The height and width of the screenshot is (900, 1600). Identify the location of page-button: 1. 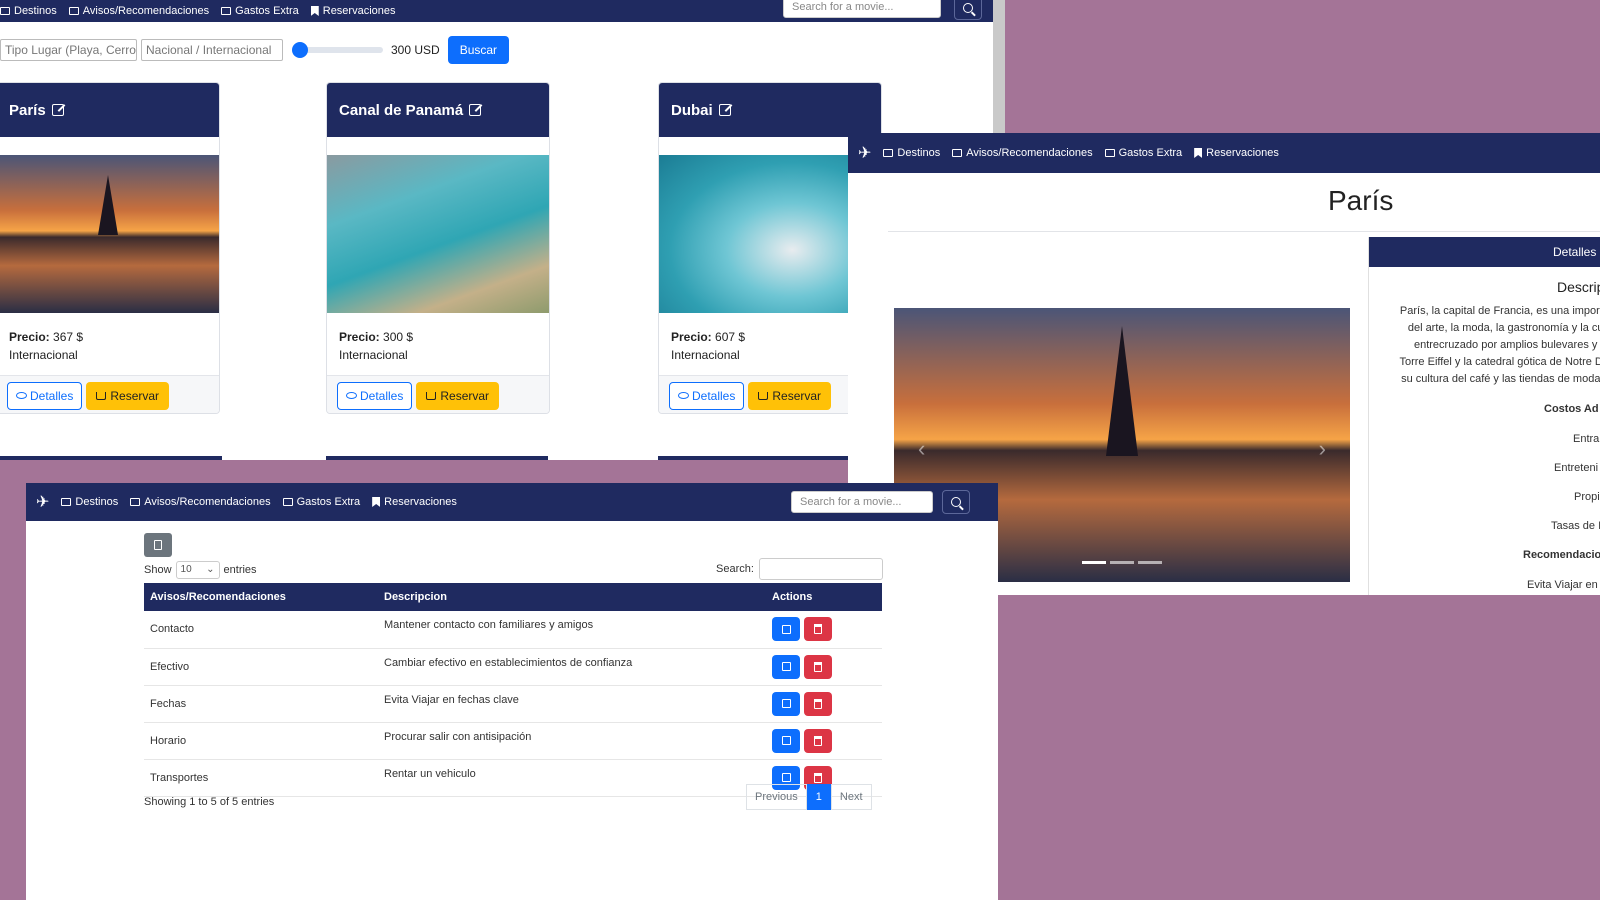
(818, 797).